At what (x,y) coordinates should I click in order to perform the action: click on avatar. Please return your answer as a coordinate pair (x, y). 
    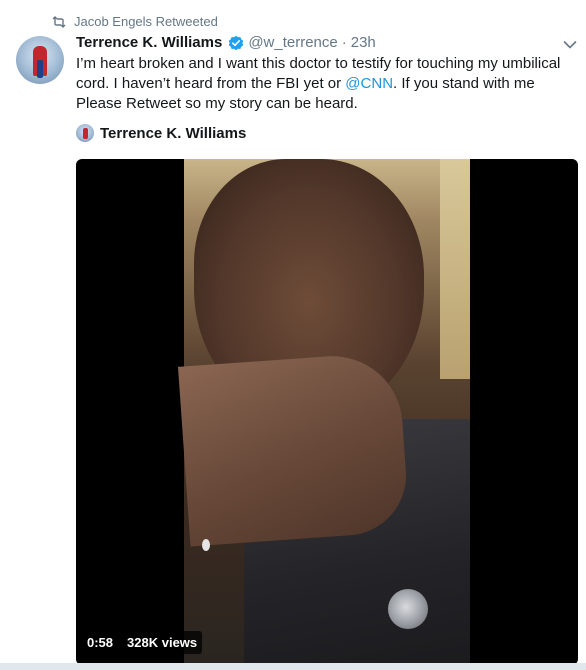
    Looking at the image, I should click on (40, 60).